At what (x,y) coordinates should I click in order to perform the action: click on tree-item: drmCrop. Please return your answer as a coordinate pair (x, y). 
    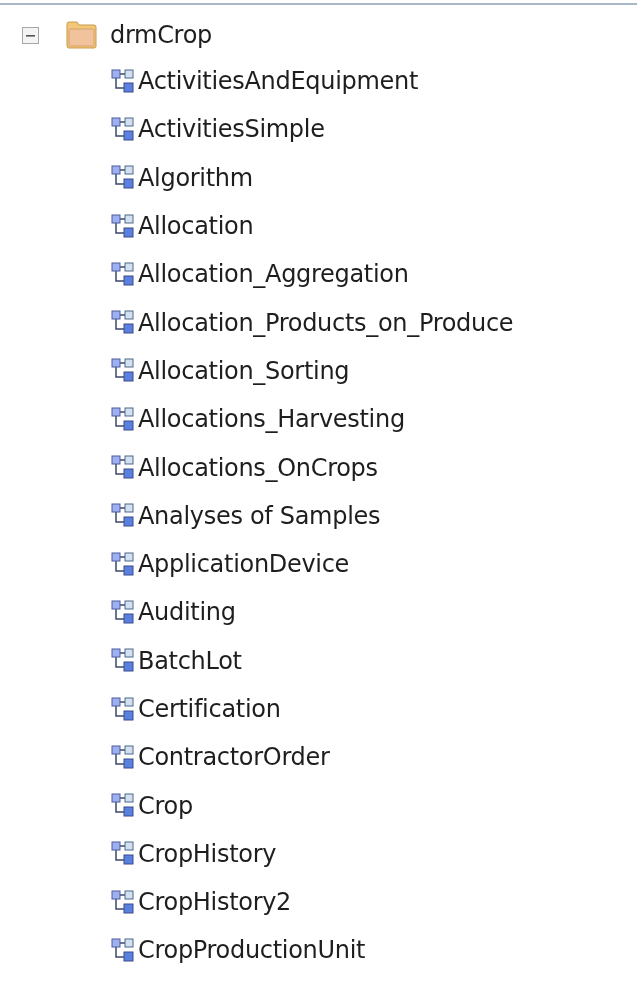
    Looking at the image, I should click on (161, 35).